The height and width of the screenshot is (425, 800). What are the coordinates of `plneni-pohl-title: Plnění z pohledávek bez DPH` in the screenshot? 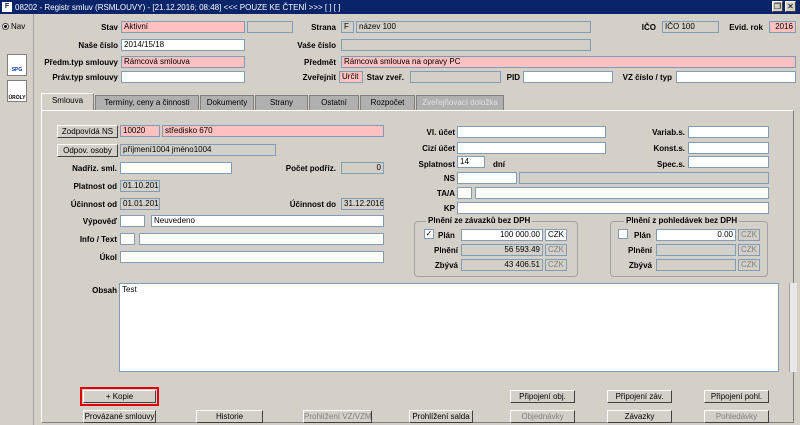 It's located at (682, 220).